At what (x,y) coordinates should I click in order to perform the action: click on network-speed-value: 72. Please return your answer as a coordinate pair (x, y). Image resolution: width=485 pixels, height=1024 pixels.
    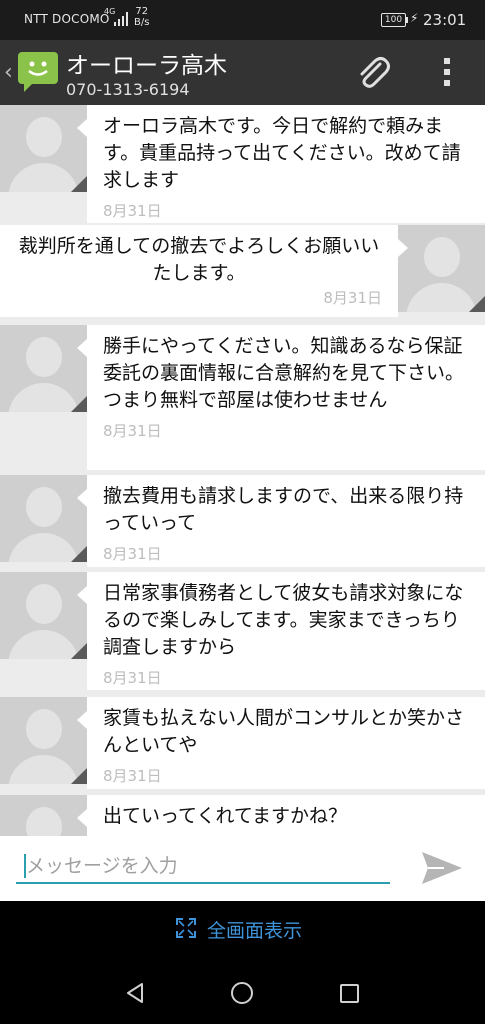
    Looking at the image, I should click on (142, 11).